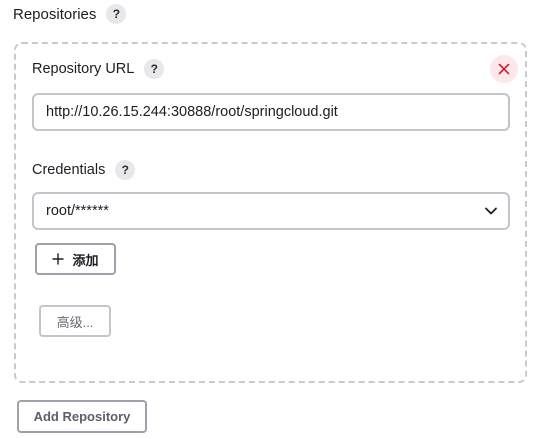 The image size is (533, 439). What do you see at coordinates (85, 260) in the screenshot?
I see `add-credentials-label: 添加` at bounding box center [85, 260].